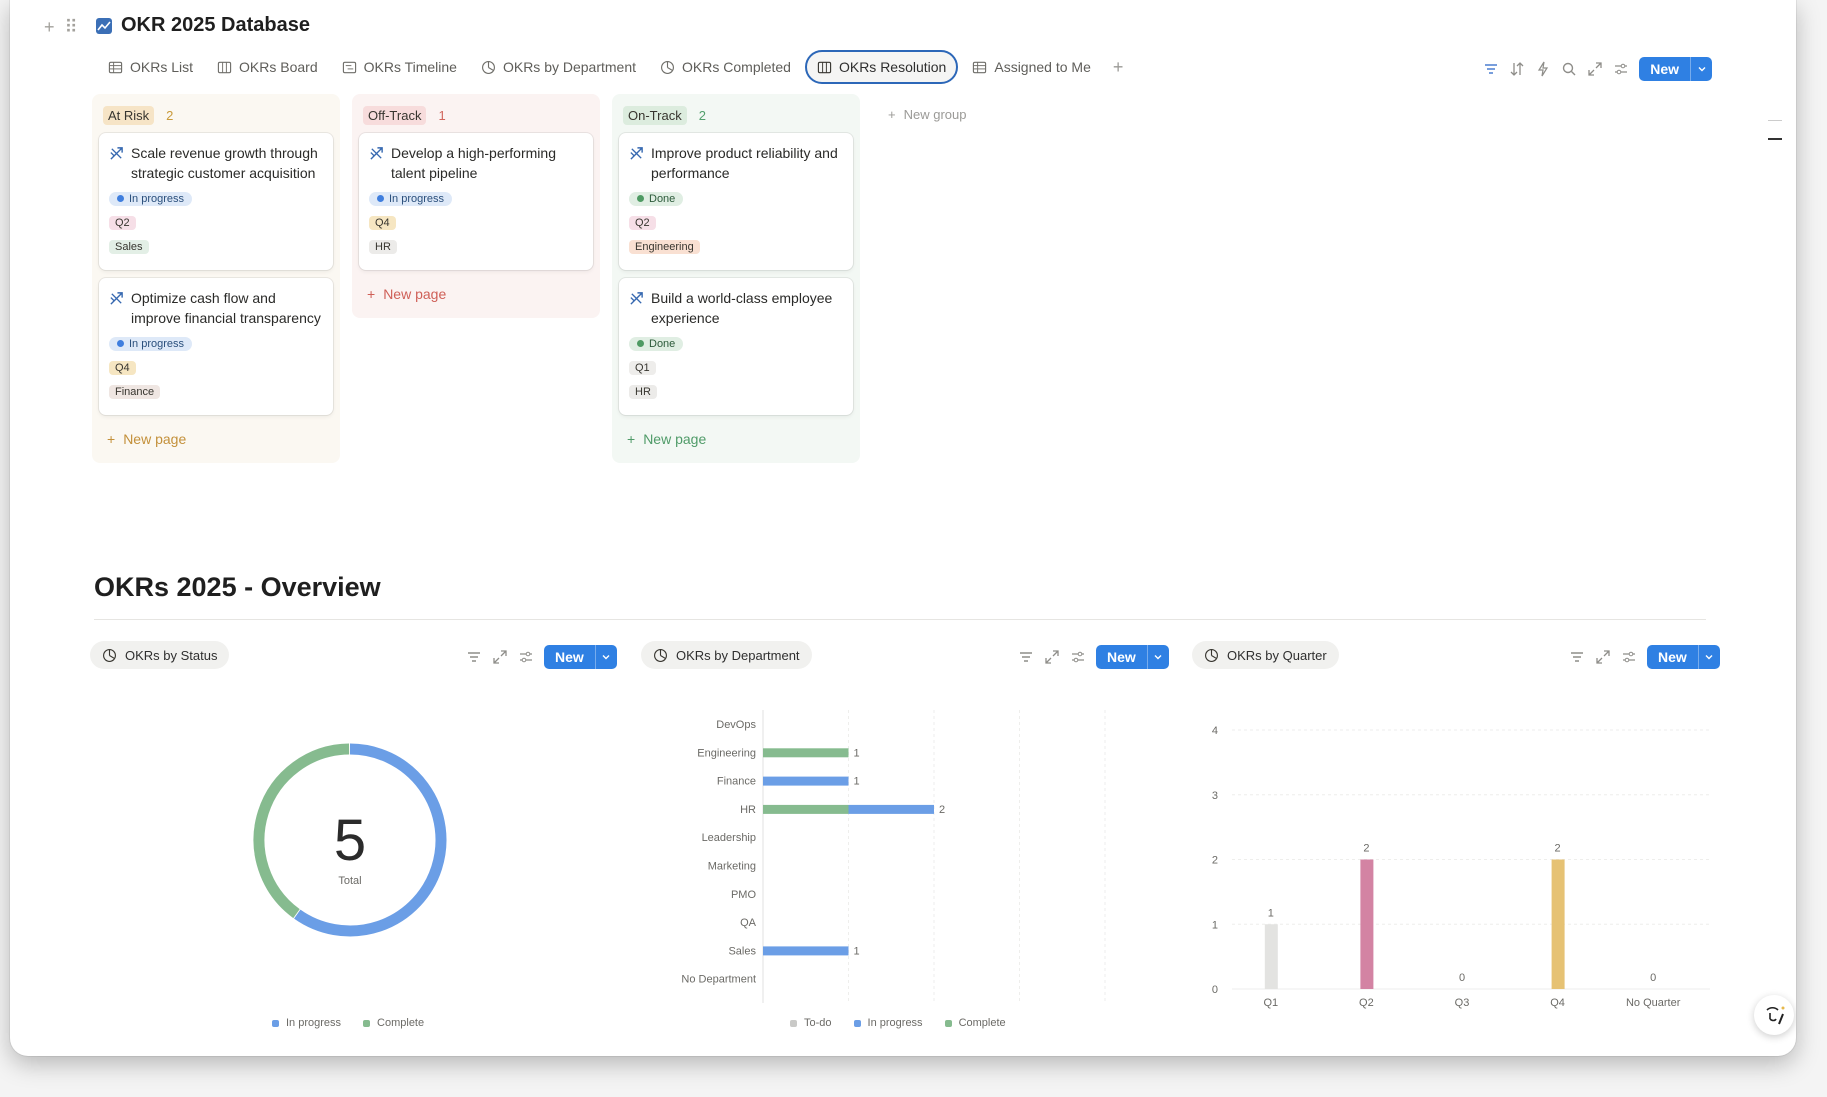  What do you see at coordinates (1118, 67) in the screenshot?
I see `add-view-icon: +` at bounding box center [1118, 67].